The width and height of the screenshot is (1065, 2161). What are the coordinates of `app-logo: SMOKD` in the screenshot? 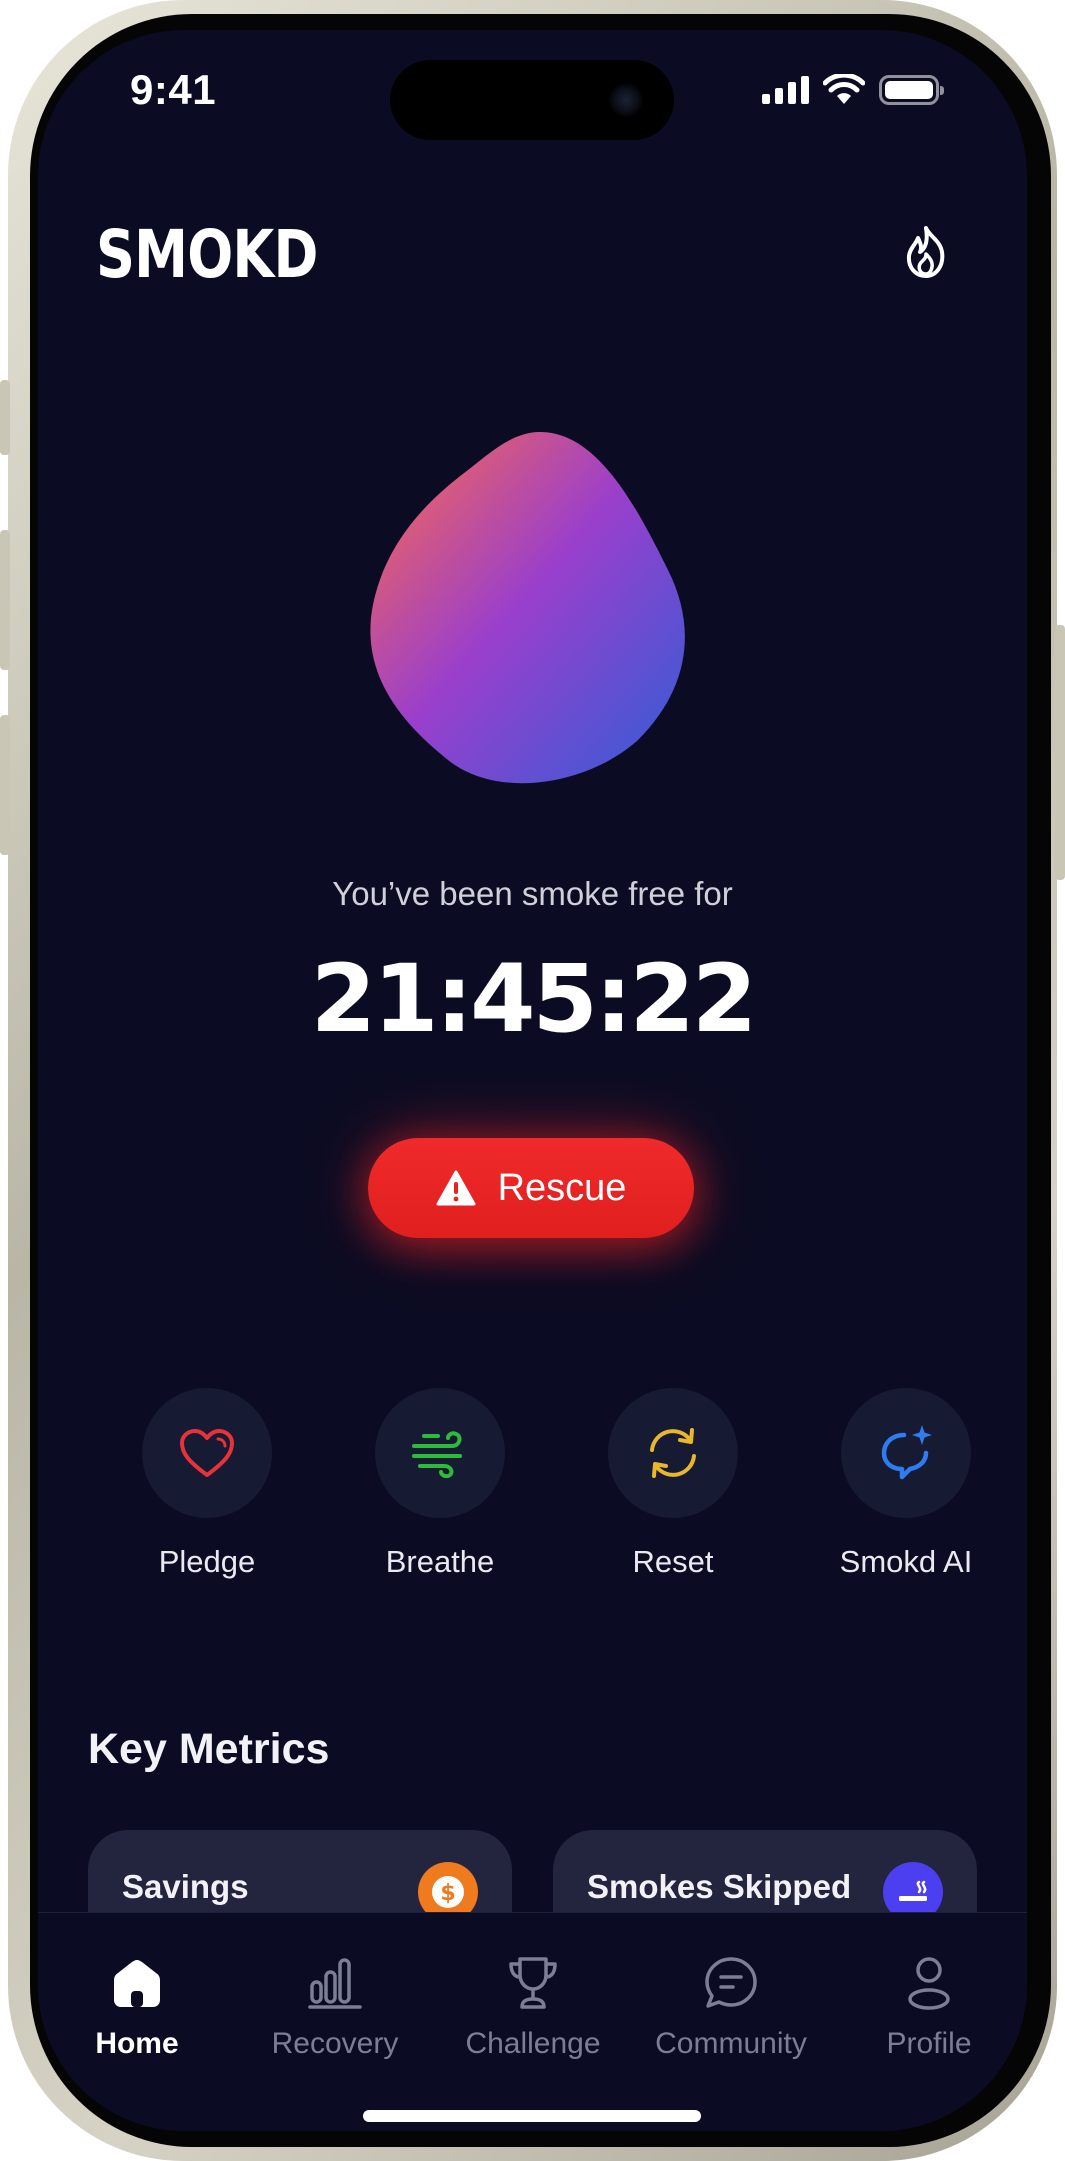 It's located at (207, 254).